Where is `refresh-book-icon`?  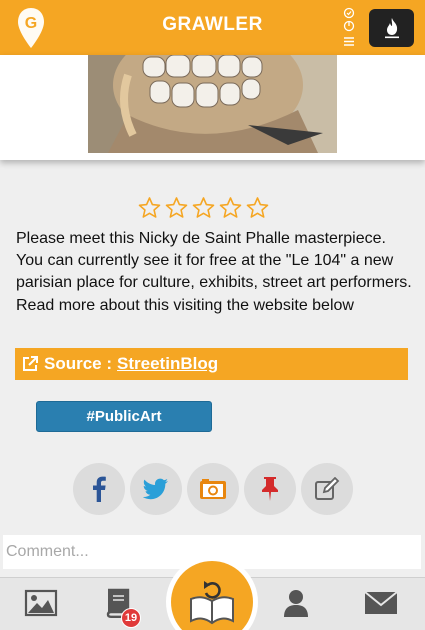 refresh-book-icon is located at coordinates (212, 603).